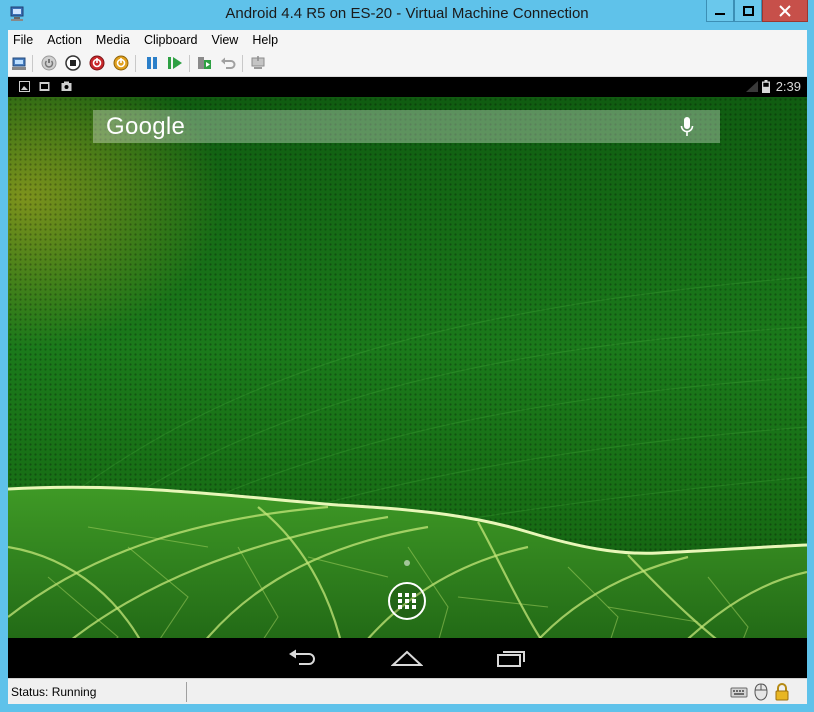  What do you see at coordinates (407, 40) in the screenshot?
I see `menu-bar: File Action Media Clipboard View Help` at bounding box center [407, 40].